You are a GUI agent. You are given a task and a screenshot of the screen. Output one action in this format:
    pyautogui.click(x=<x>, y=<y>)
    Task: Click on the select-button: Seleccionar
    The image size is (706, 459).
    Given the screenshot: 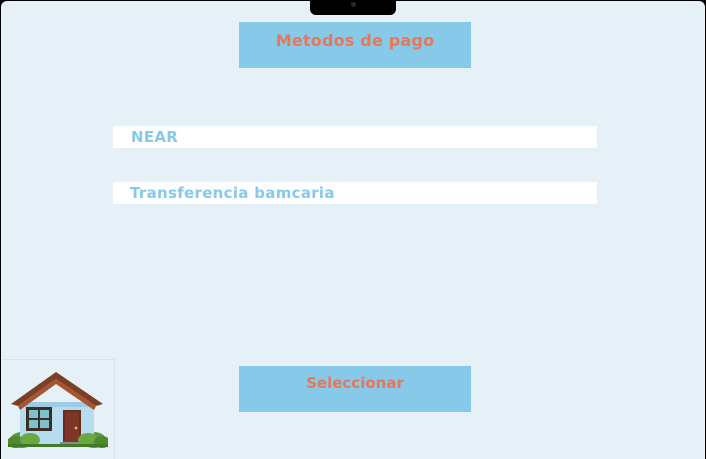 What is the action you would take?
    pyautogui.click(x=355, y=389)
    